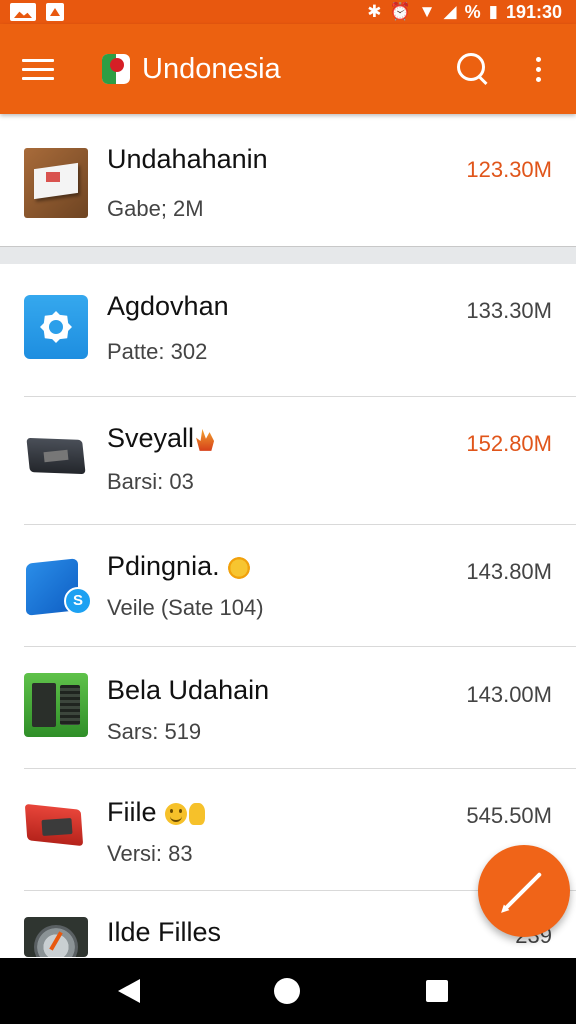 The image size is (576, 1024). What do you see at coordinates (56, 183) in the screenshot?
I see `package-box-icon` at bounding box center [56, 183].